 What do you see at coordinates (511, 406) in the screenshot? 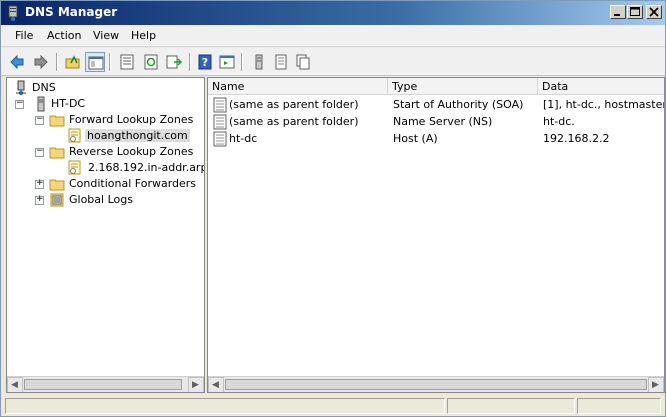
I see `status-panel-secondary` at bounding box center [511, 406].